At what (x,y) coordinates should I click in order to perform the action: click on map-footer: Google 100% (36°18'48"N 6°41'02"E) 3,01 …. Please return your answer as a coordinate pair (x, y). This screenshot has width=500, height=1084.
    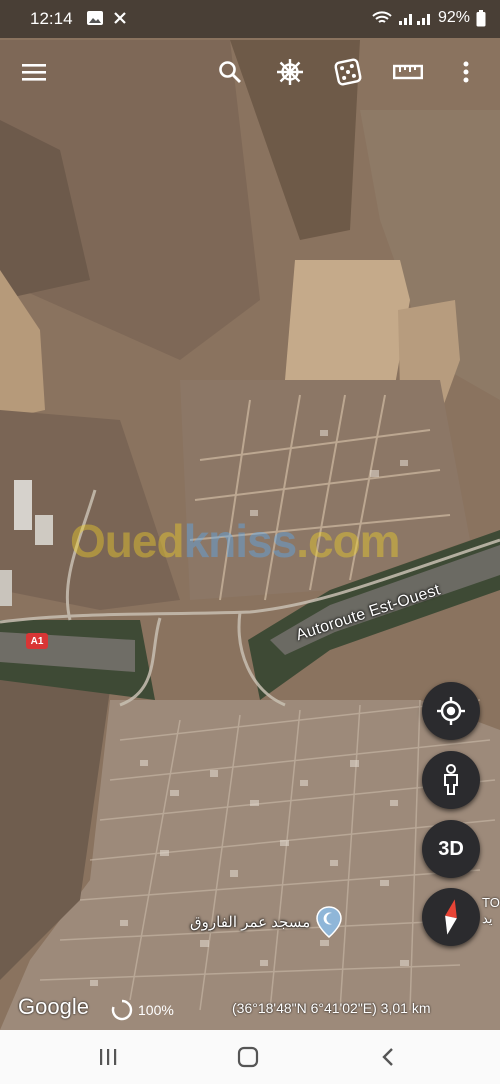
    Looking at the image, I should click on (250, 1008).